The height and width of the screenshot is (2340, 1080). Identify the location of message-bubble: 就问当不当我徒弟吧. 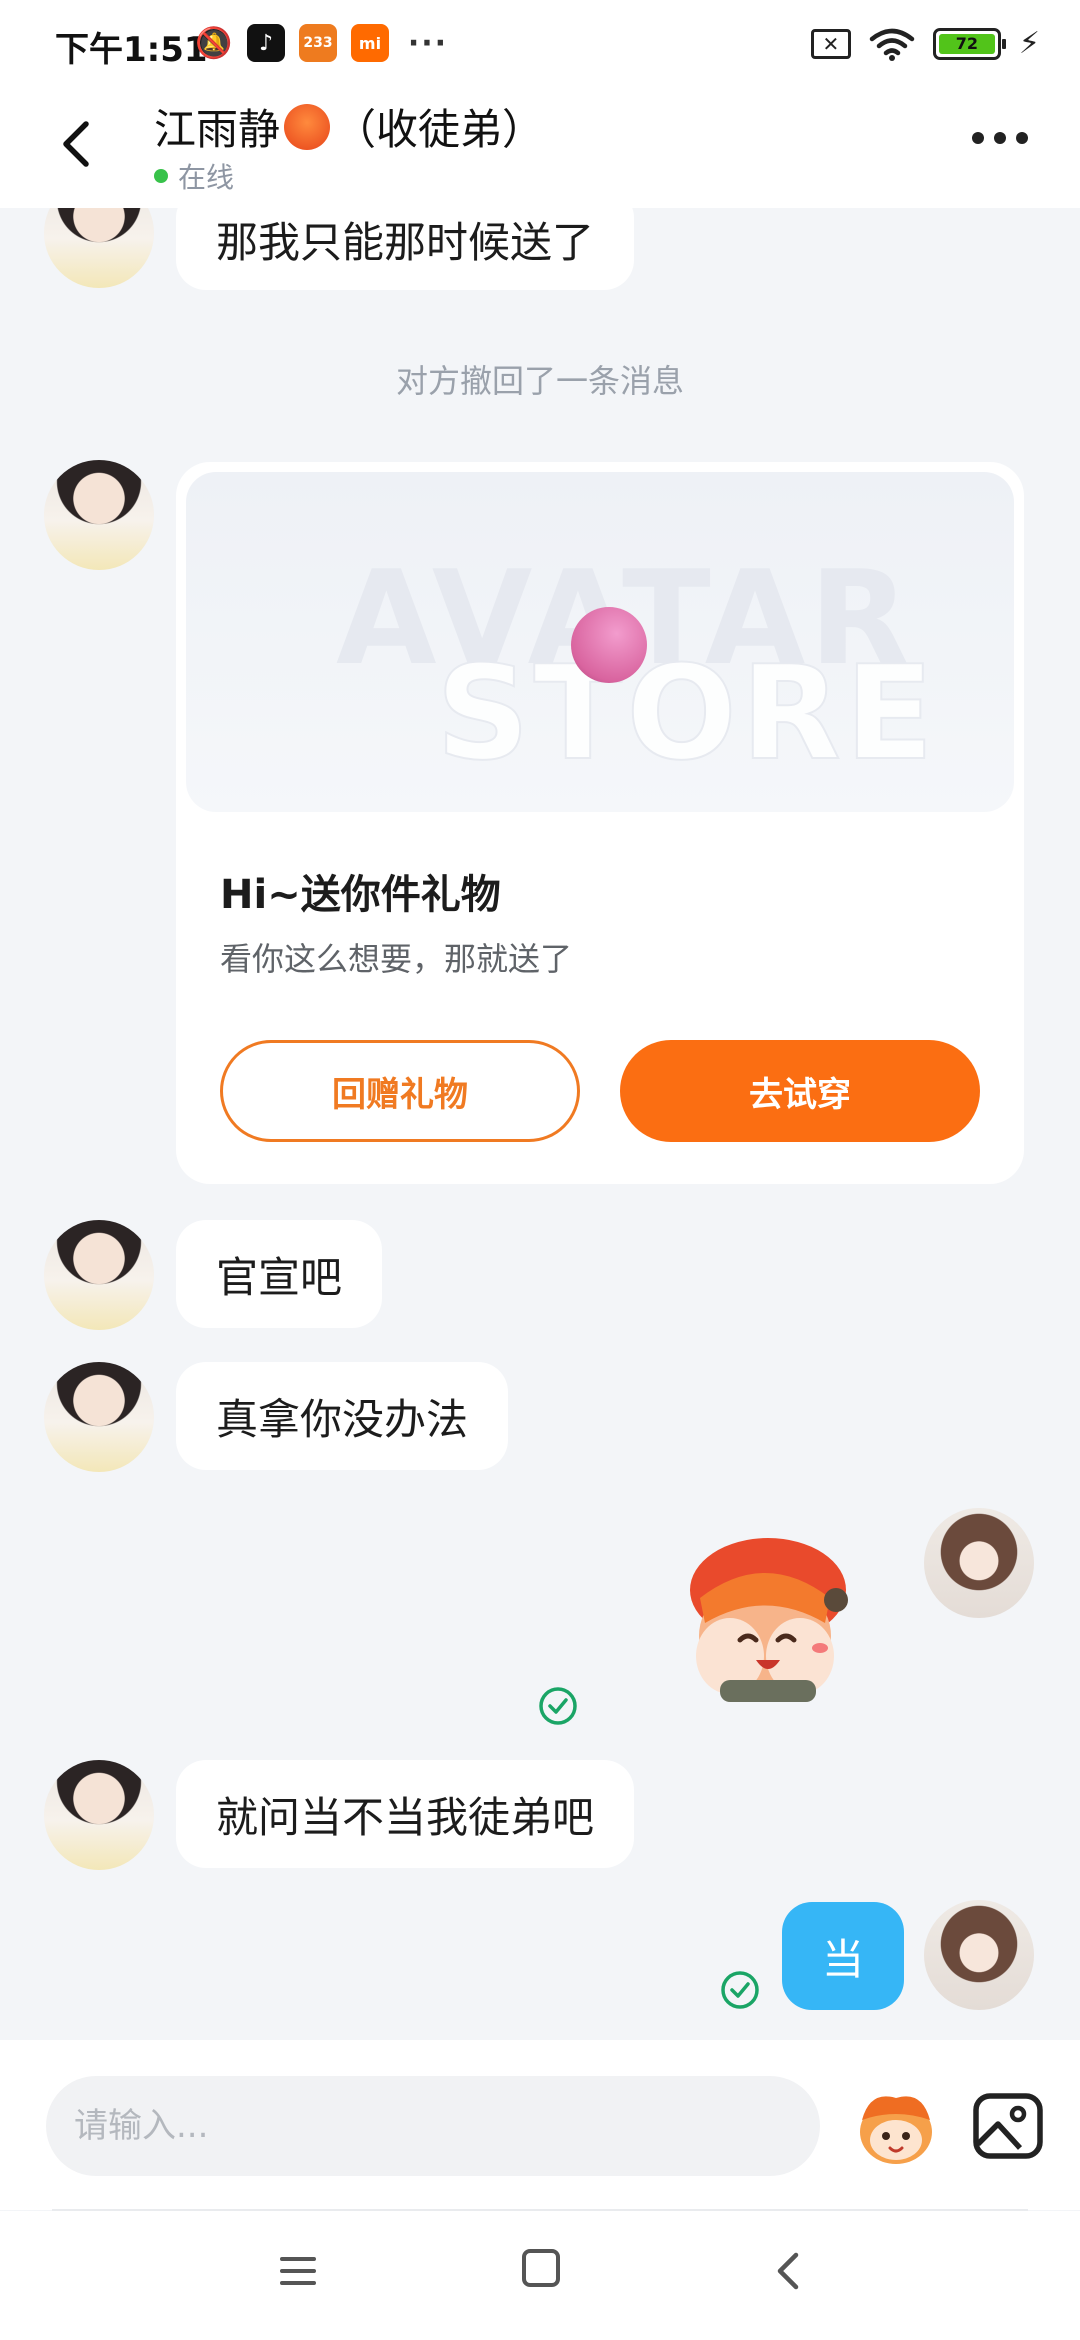
(405, 1814).